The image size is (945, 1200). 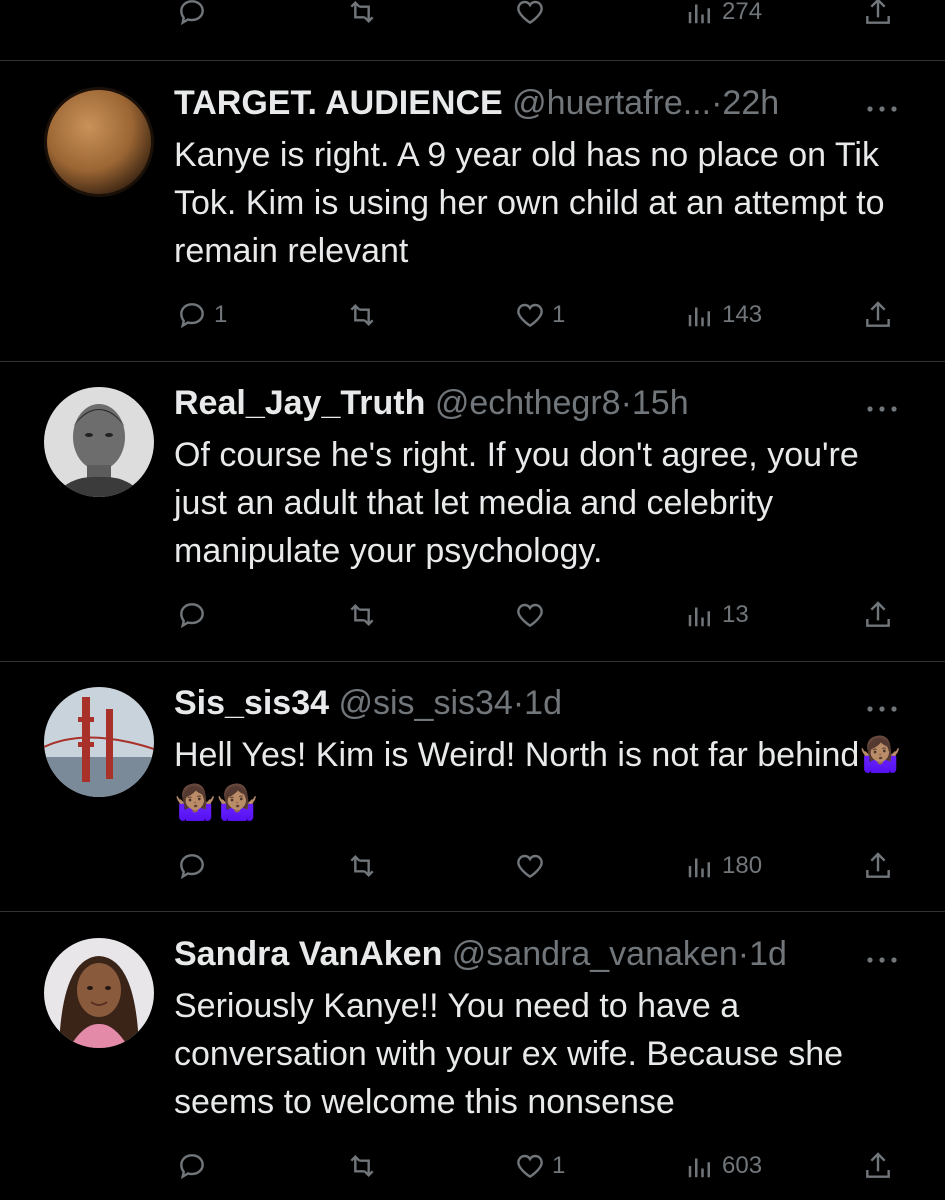 What do you see at coordinates (472, 30) in the screenshot?
I see `previous-tweet-actions: 274` at bounding box center [472, 30].